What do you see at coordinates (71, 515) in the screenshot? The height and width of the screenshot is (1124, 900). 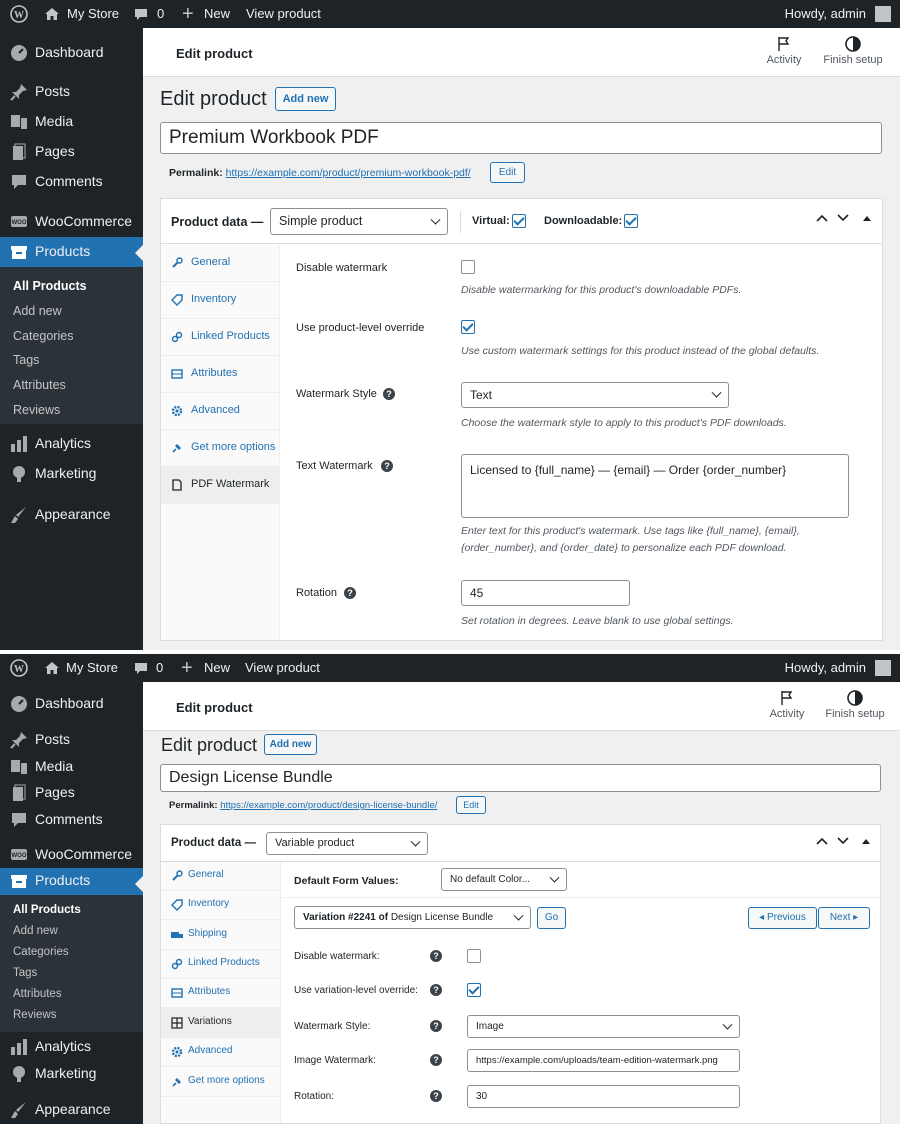 I see `menu-appearance: Appearance` at bounding box center [71, 515].